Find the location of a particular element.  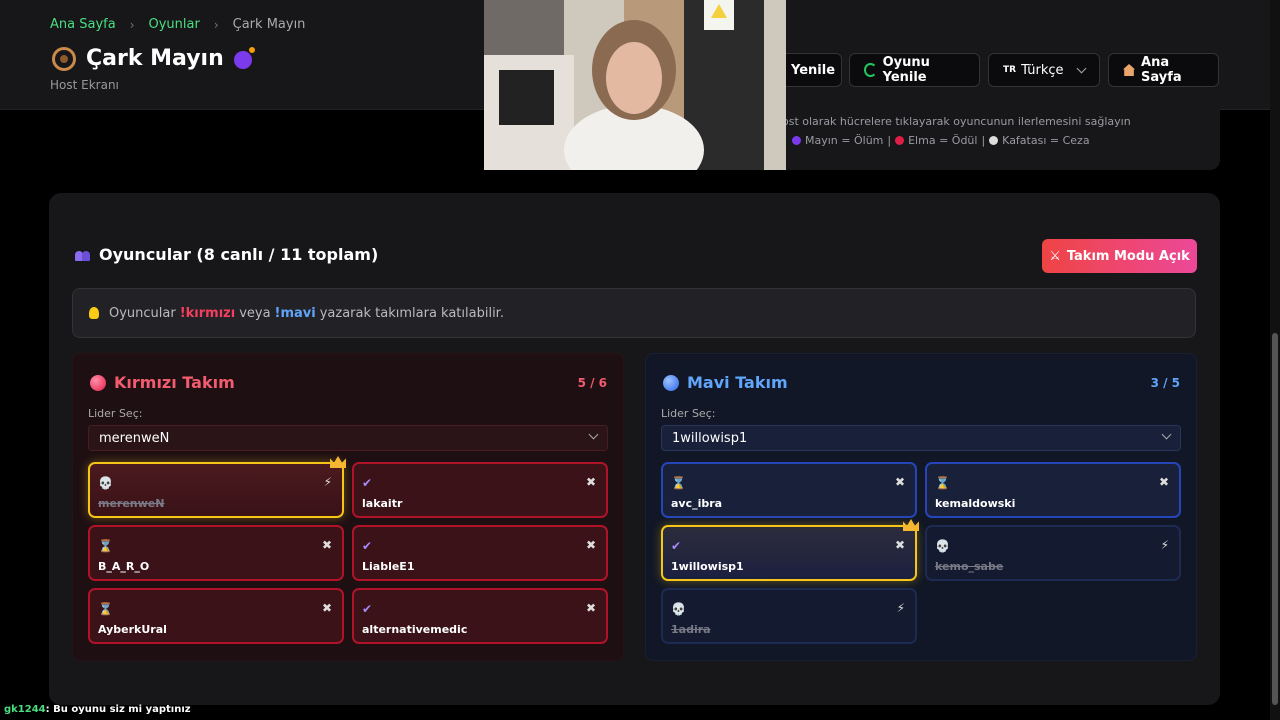

player-card: ⌛ B_A_R_O ✖ is located at coordinates (216, 553).